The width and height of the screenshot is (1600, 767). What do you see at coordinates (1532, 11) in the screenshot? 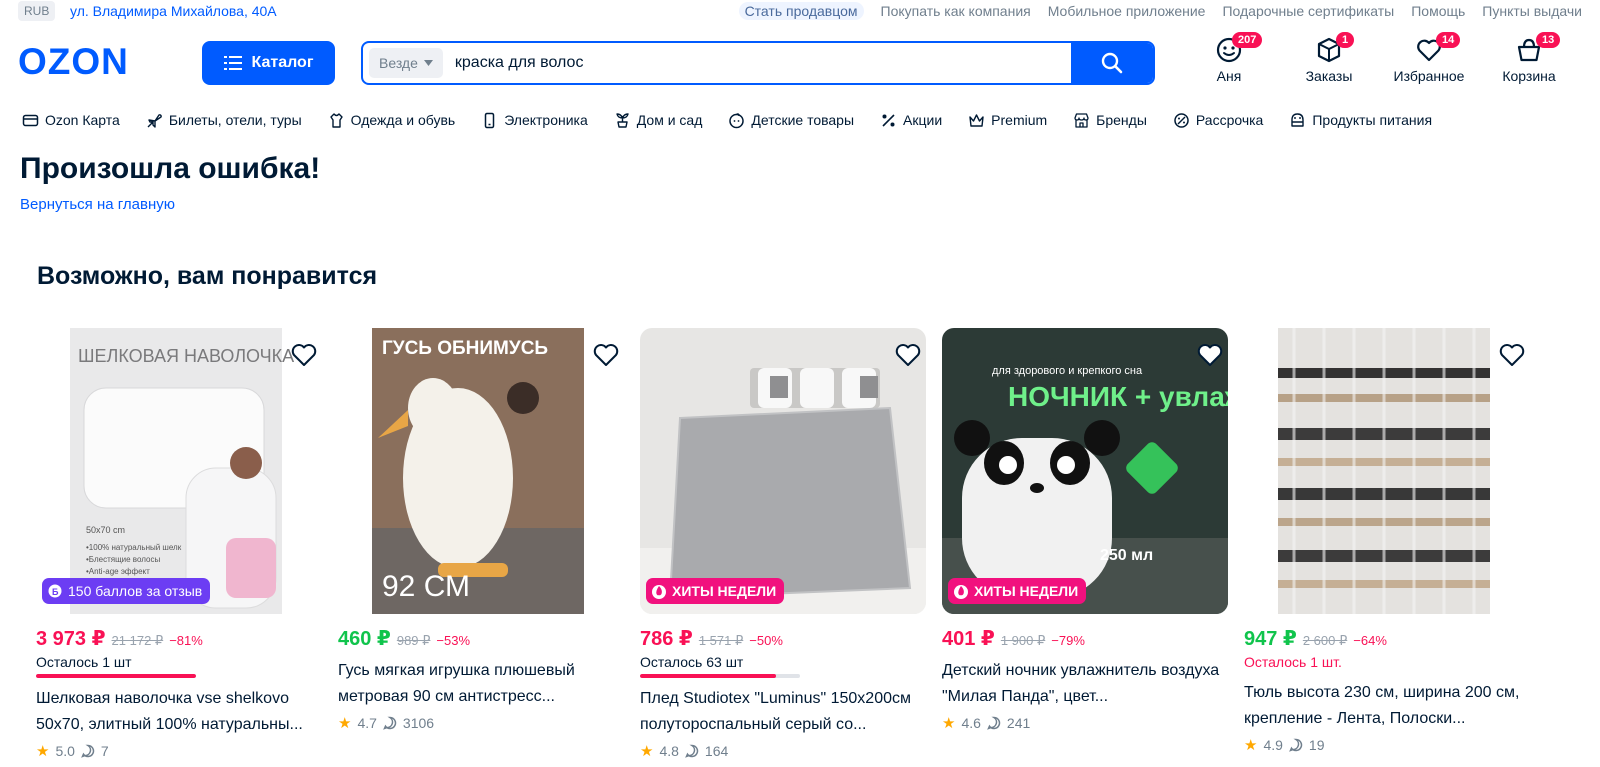
I see `pickup-points-link: Пункты выдачи` at bounding box center [1532, 11].